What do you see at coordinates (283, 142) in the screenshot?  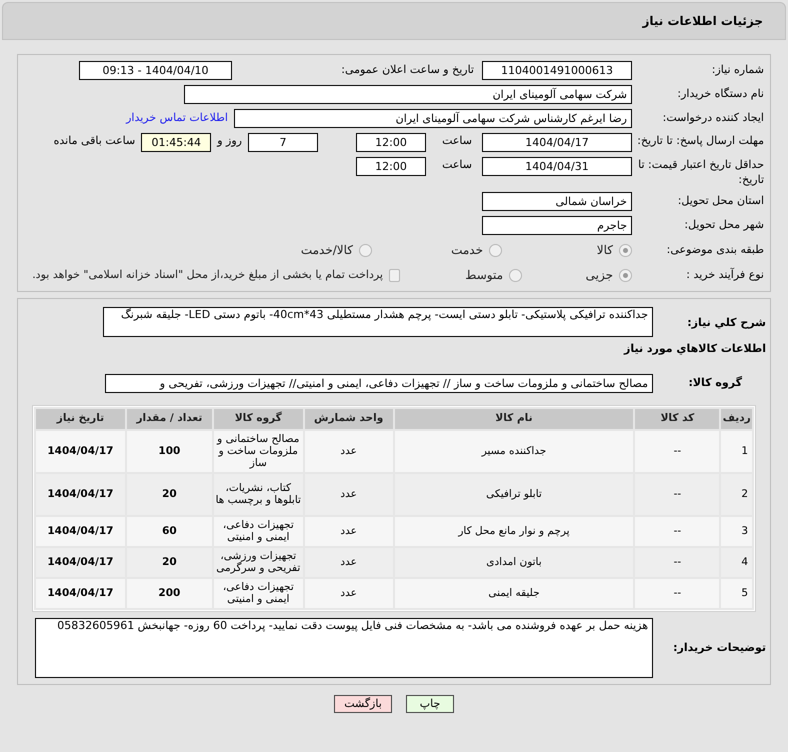 I see `text-field: 7` at bounding box center [283, 142].